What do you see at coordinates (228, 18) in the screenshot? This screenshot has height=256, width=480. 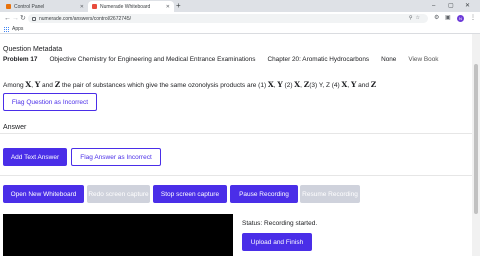 I see `address-bar: numerade.com/answers/control/2672745/ ⚲☆` at bounding box center [228, 18].